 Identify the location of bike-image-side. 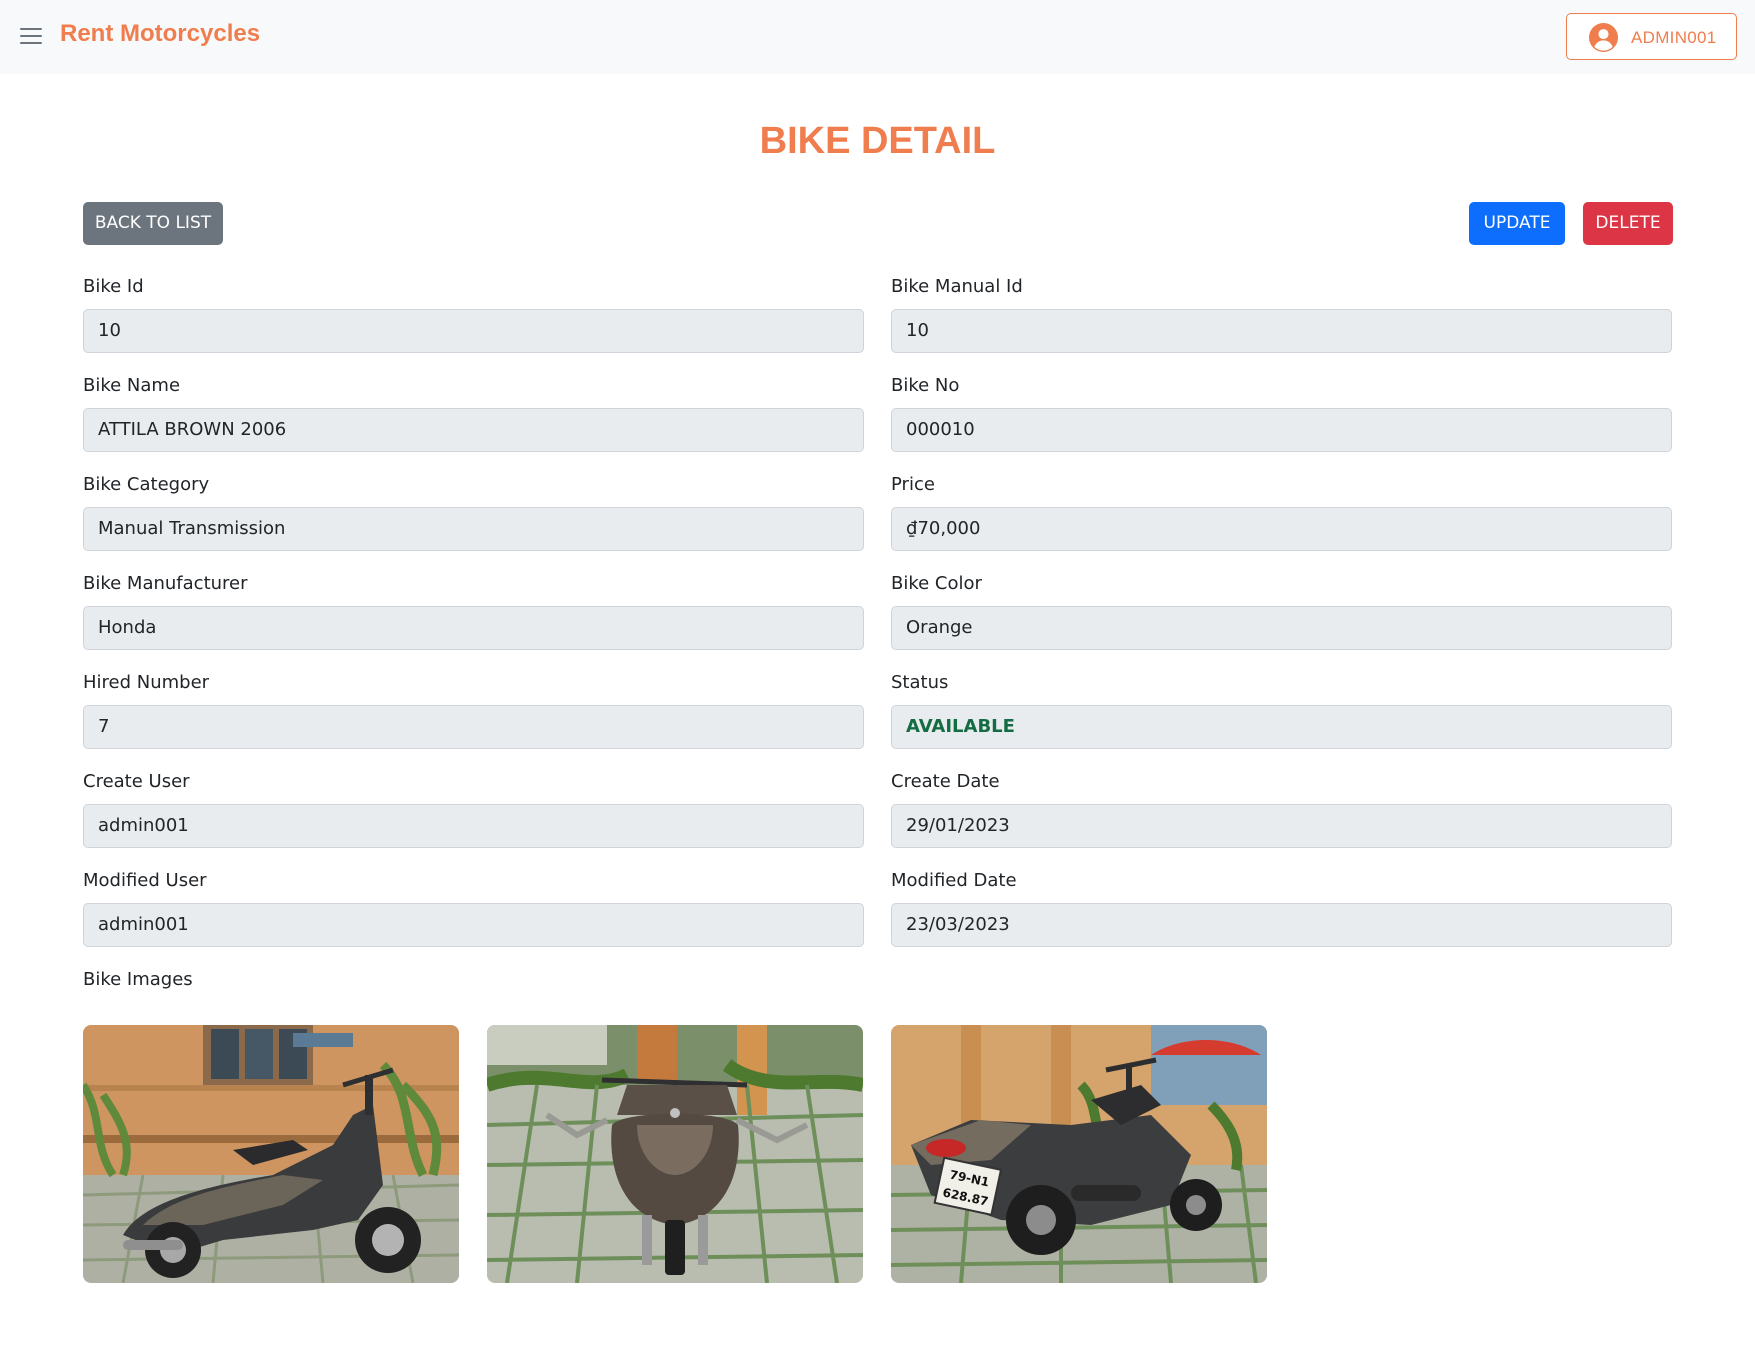
(271, 1154).